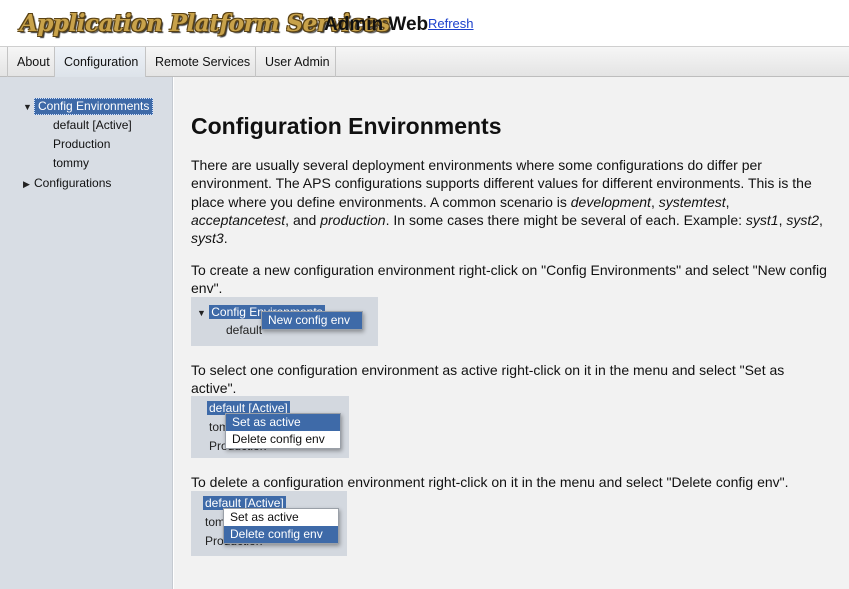 The image size is (849, 589). I want to click on tree-node-configurations: ▶ Configurations, so click(67, 183).